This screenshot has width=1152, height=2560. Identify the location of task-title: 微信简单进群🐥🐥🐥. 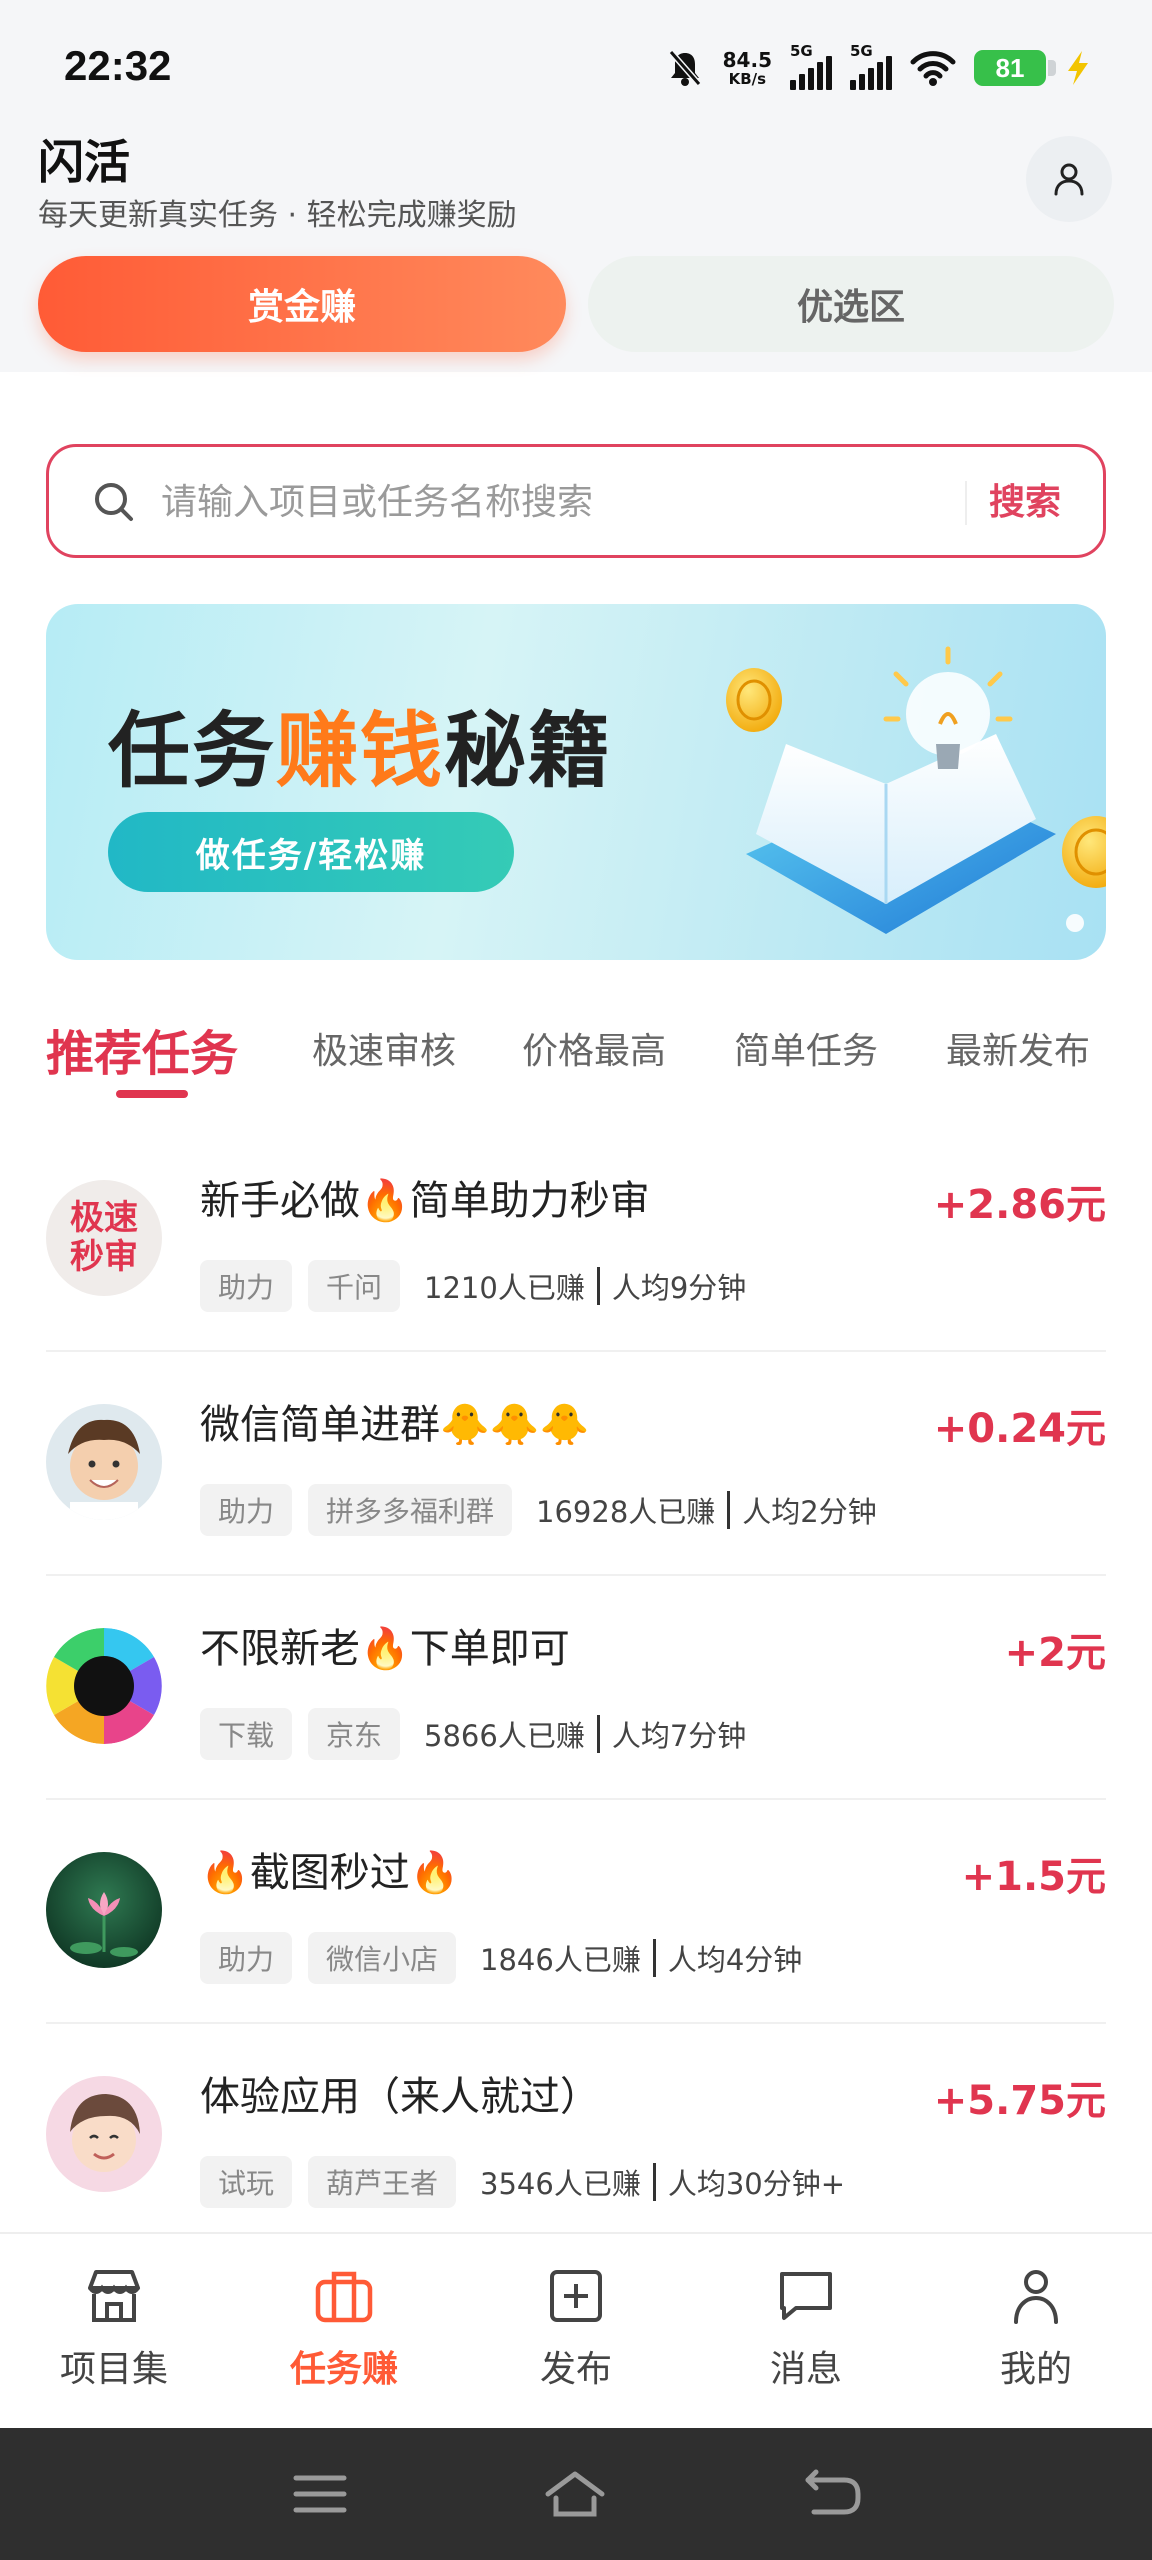
(395, 1425).